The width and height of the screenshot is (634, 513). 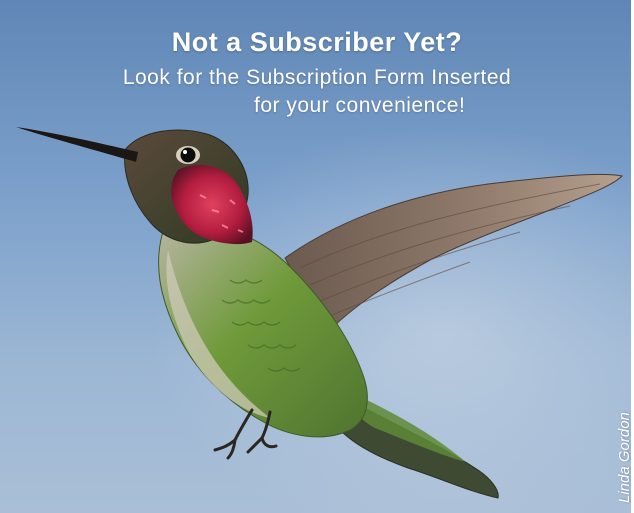 What do you see at coordinates (185, 152) in the screenshot?
I see `eye-highlight` at bounding box center [185, 152].